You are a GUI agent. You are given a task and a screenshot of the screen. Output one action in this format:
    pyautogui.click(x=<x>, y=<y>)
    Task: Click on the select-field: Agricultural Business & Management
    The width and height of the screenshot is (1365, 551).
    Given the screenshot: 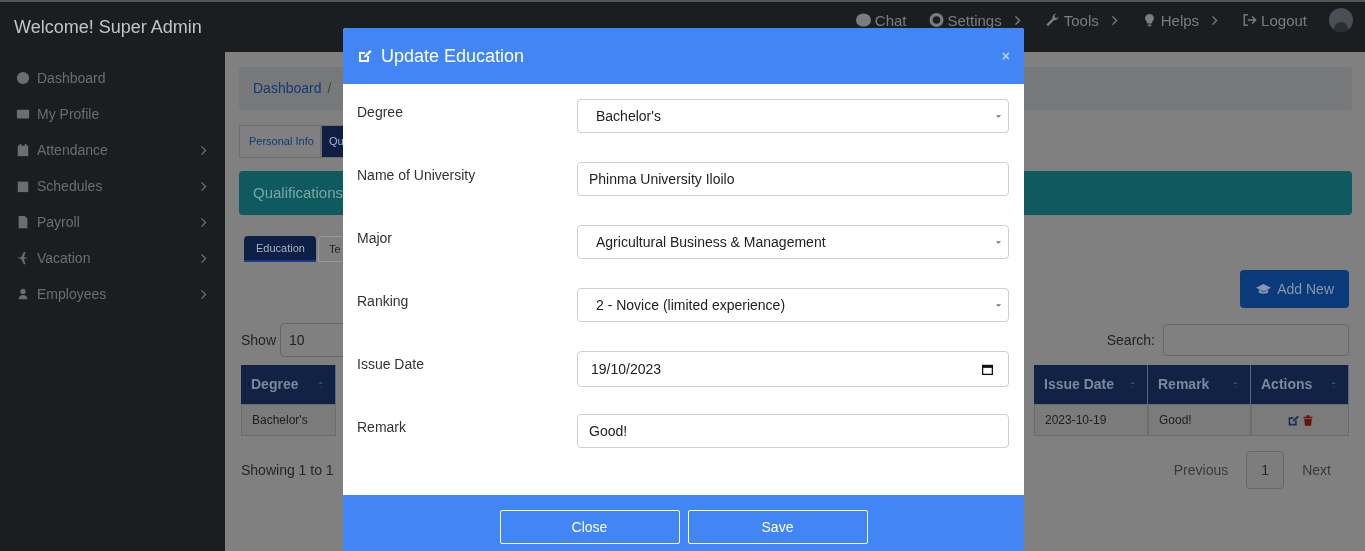 What is the action you would take?
    pyautogui.click(x=793, y=242)
    